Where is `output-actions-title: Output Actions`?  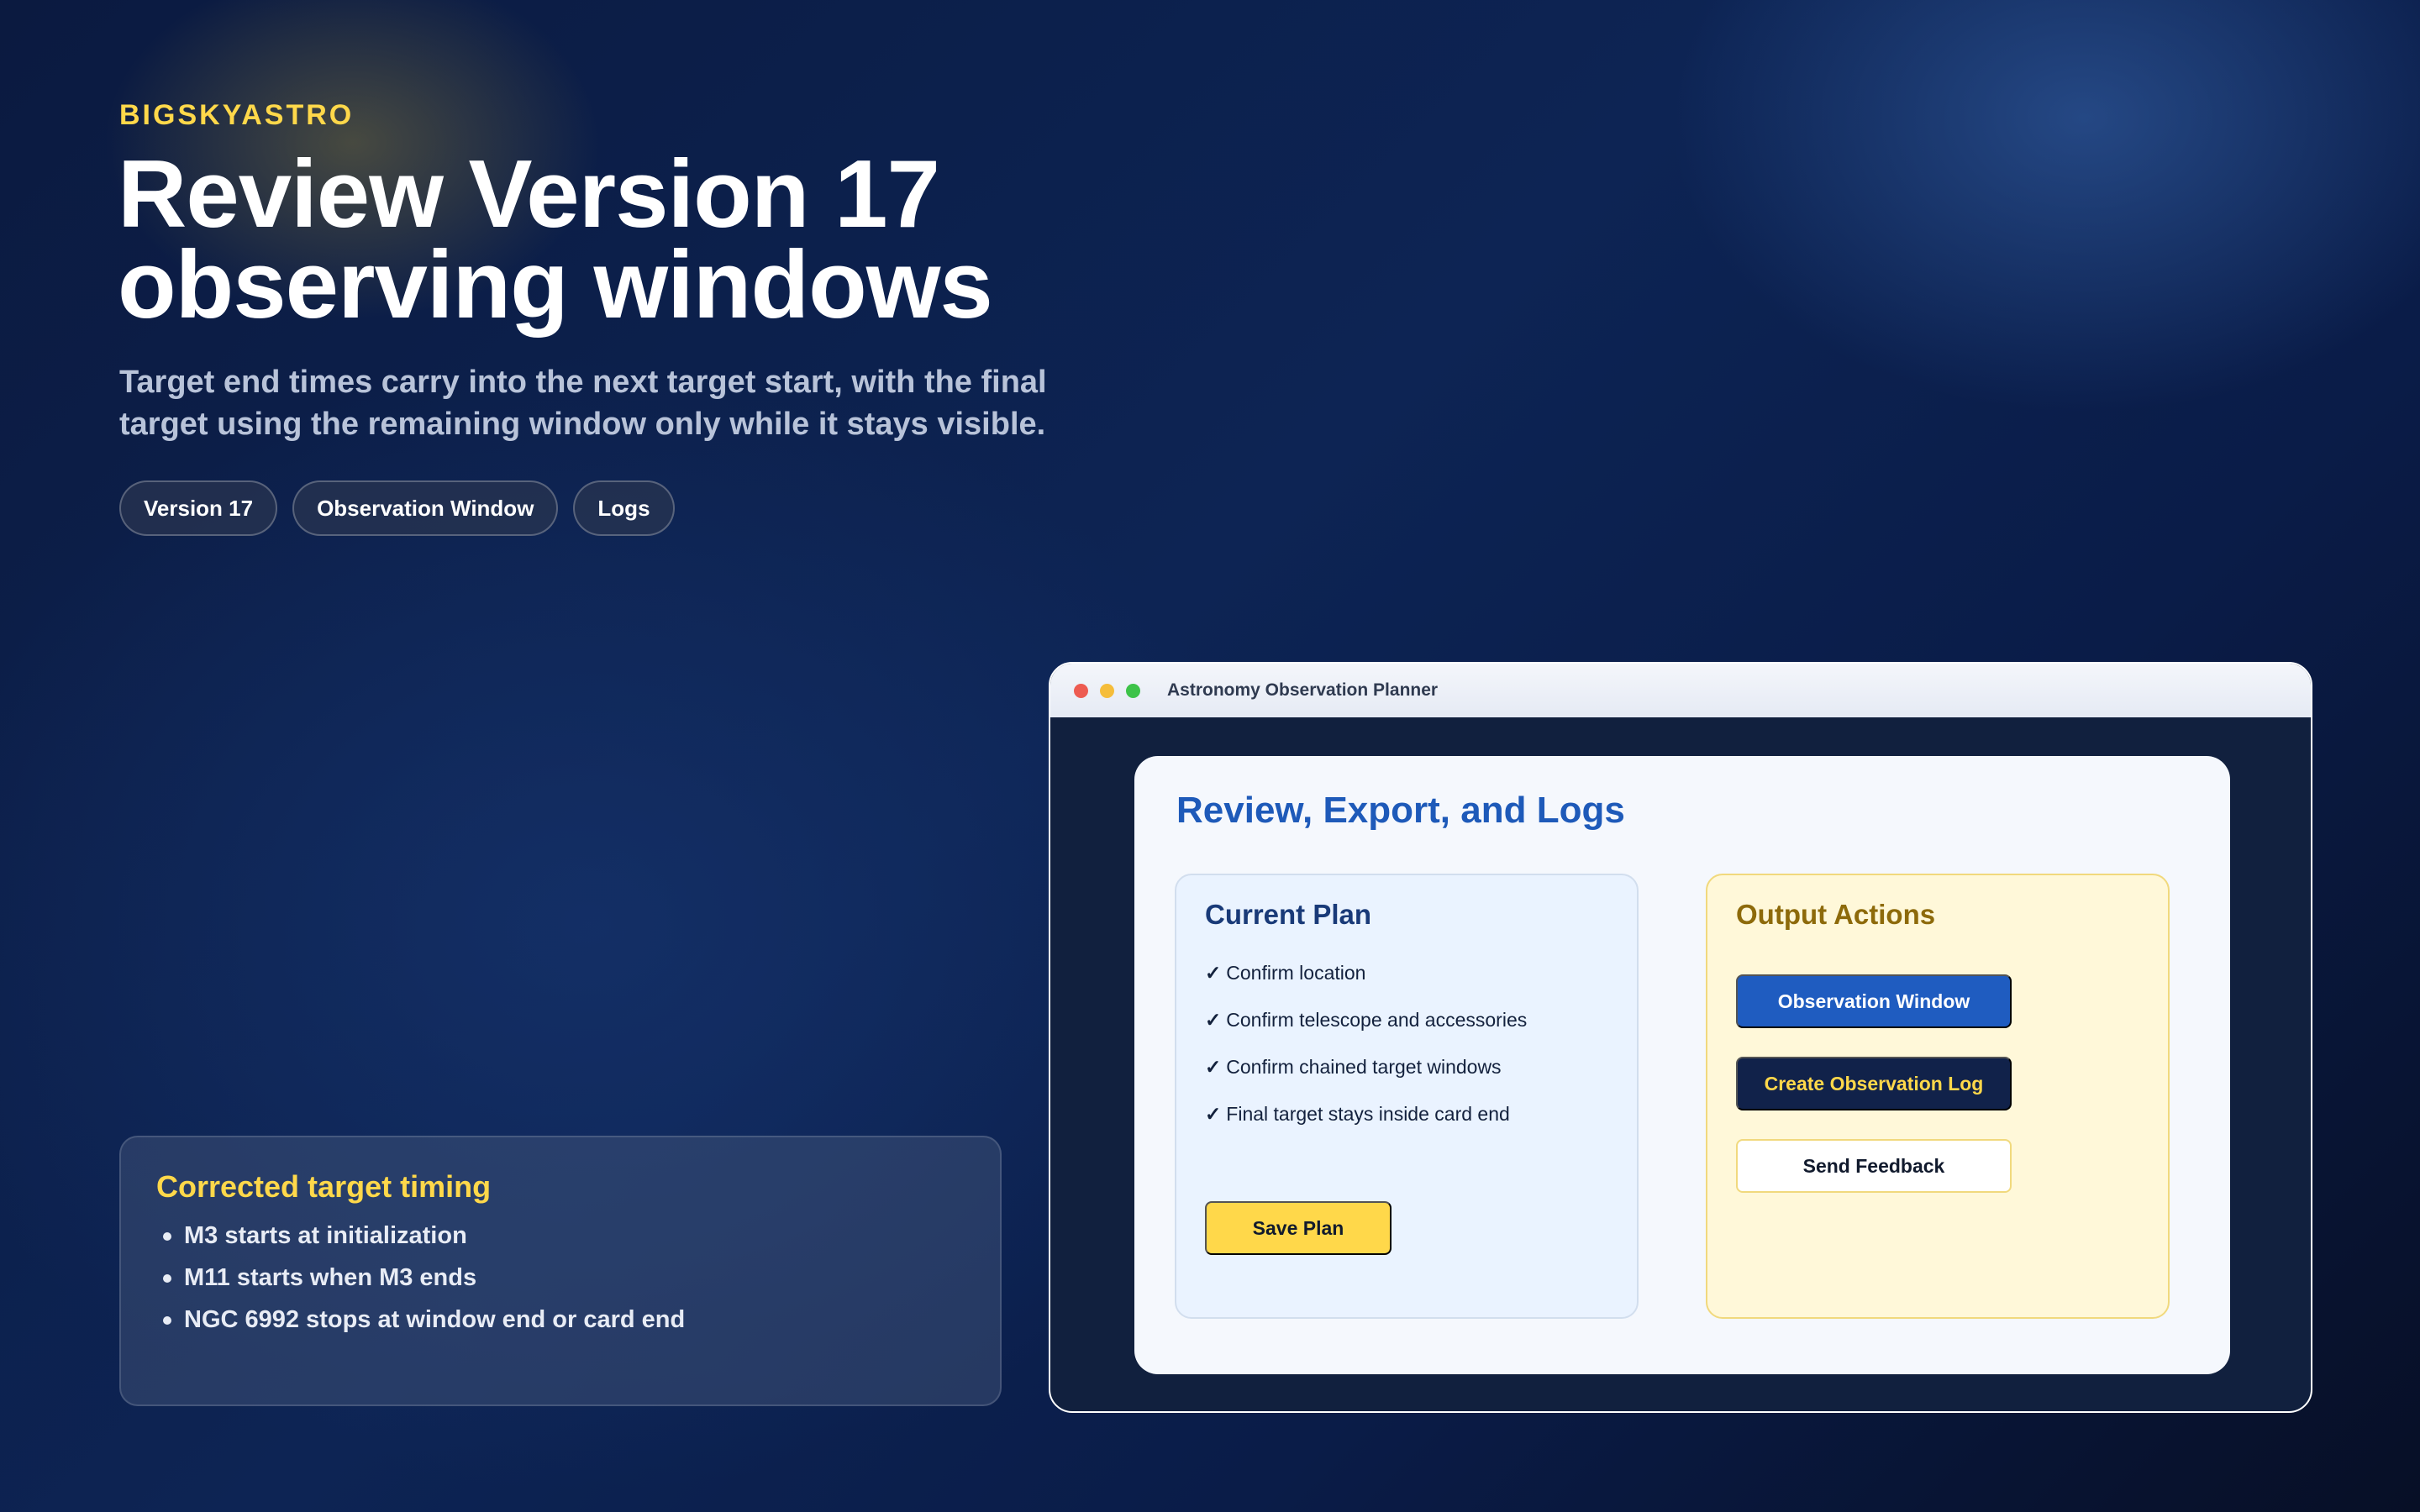 output-actions-title: Output Actions is located at coordinates (1836, 914).